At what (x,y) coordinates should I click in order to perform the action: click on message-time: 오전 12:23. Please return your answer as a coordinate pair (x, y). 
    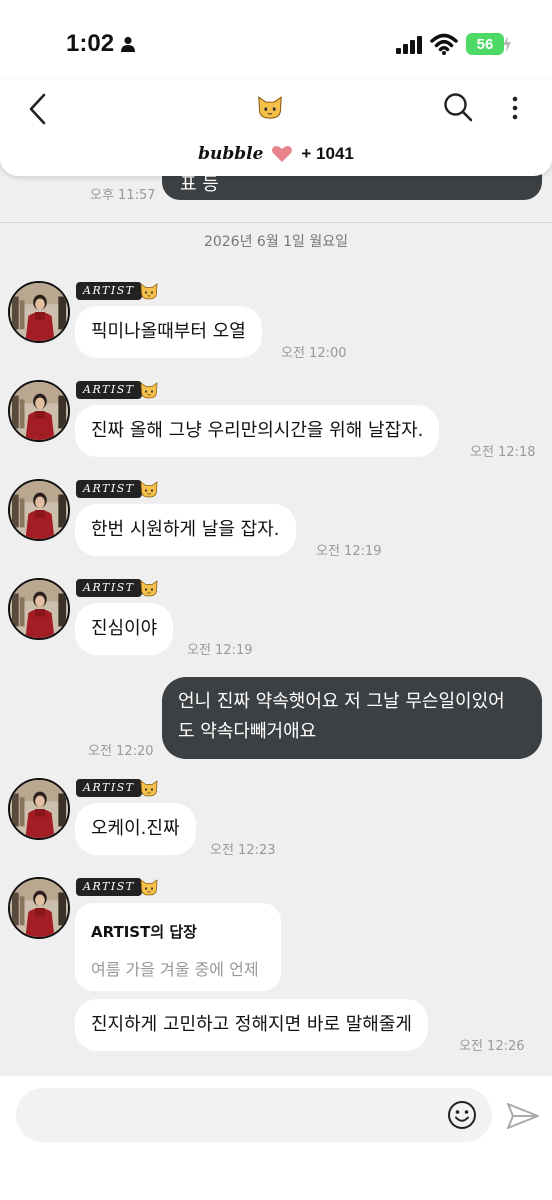
    Looking at the image, I should click on (243, 850).